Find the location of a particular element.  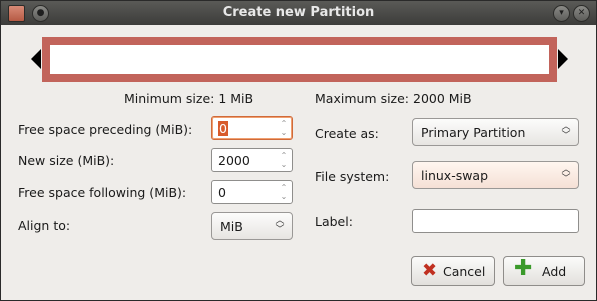

label-label: Label: is located at coordinates (334, 221).